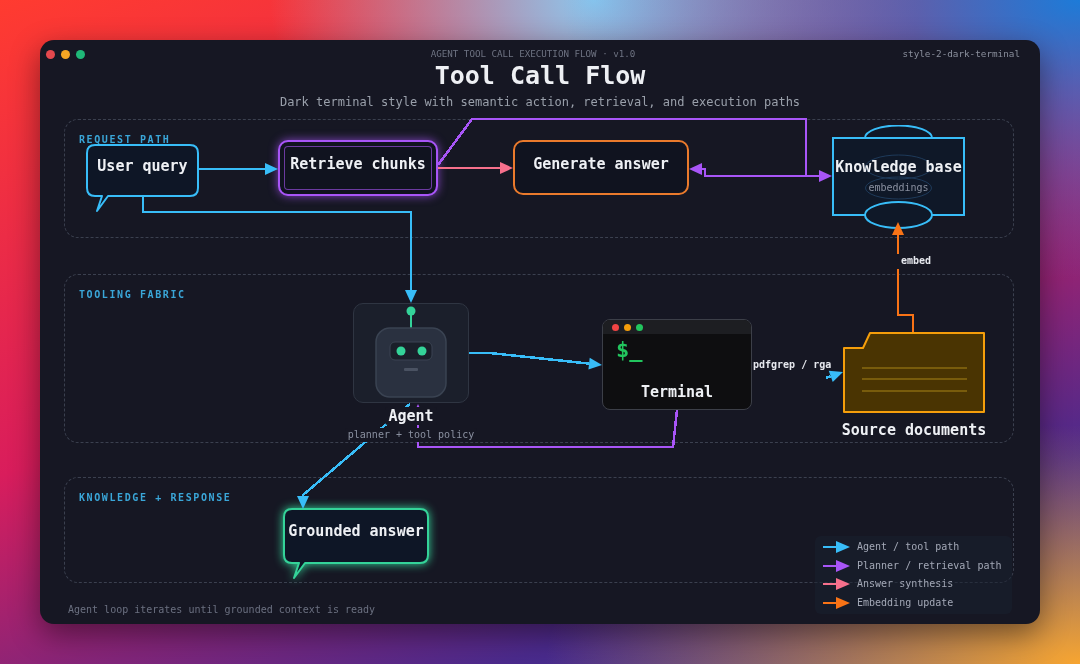 This screenshot has height=664, width=1080. Describe the element at coordinates (629, 350) in the screenshot. I see `terminal-prompt: $_` at that location.